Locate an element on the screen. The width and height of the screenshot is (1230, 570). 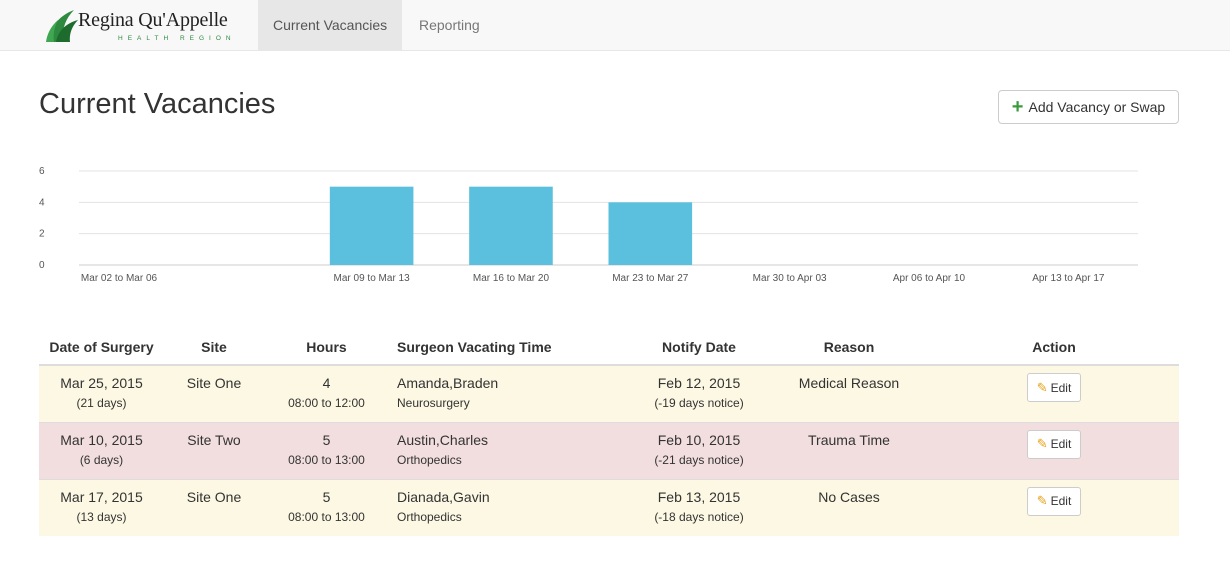
days-until: (13 days) is located at coordinates (101, 516).